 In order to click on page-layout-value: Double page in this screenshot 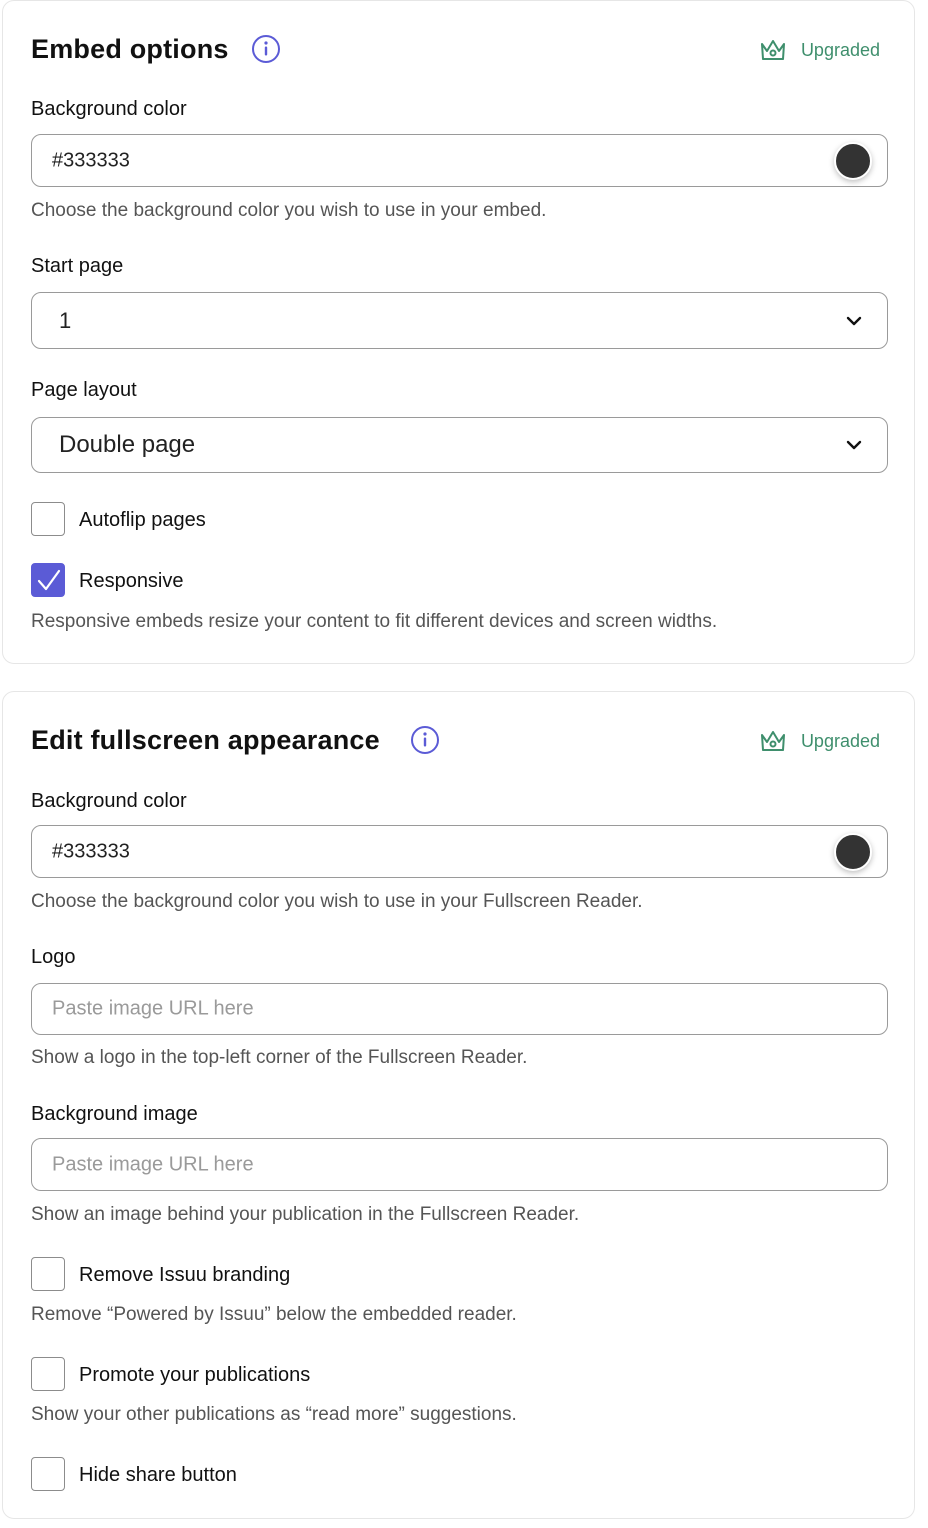, I will do `click(127, 444)`.